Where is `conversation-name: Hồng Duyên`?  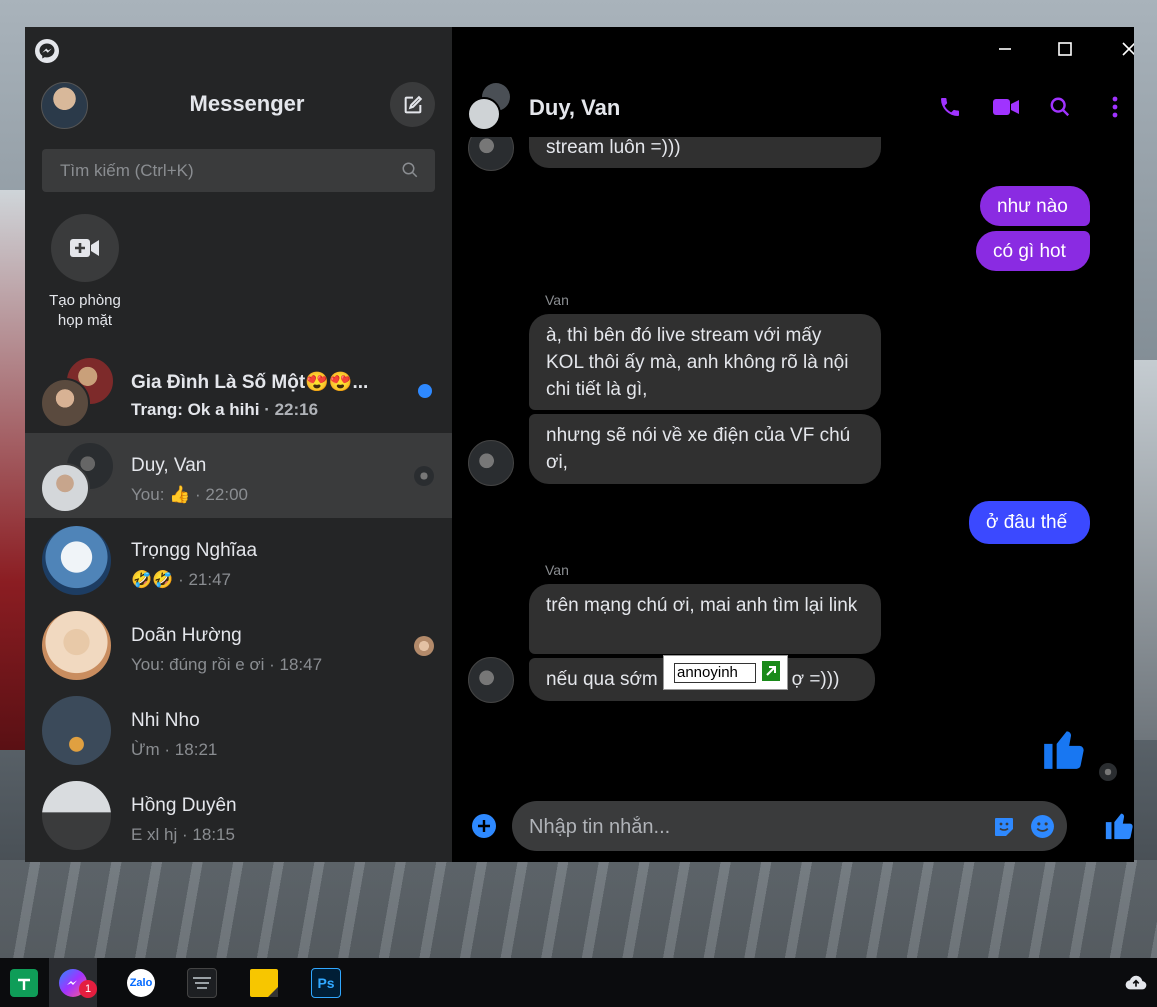
conversation-name: Hồng Duyên is located at coordinates (184, 805).